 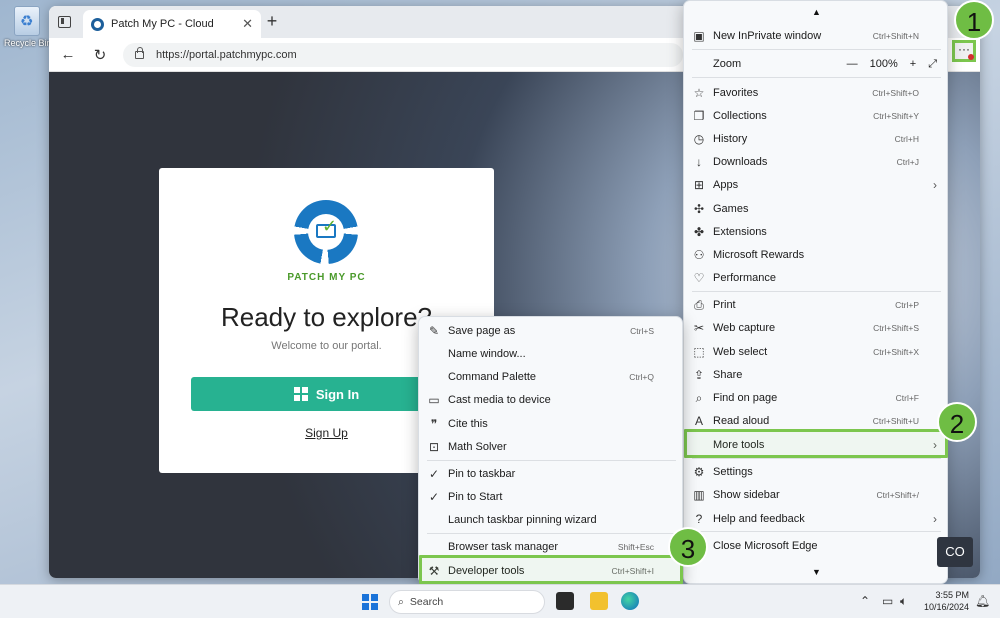 I want to click on new-tab-button: +, so click(x=272, y=22).